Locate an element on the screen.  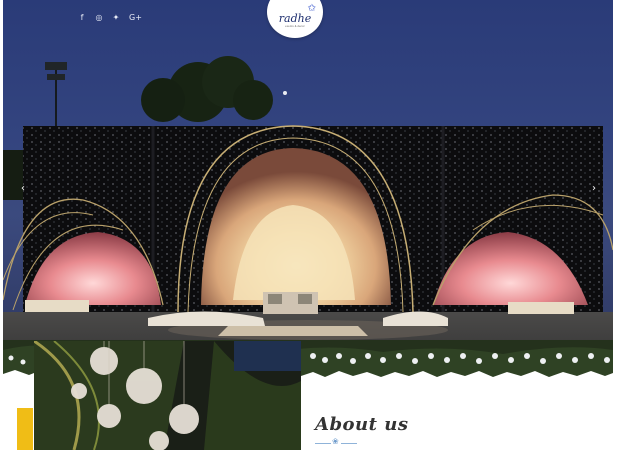
divider-line-left is located at coordinates (323, 443).